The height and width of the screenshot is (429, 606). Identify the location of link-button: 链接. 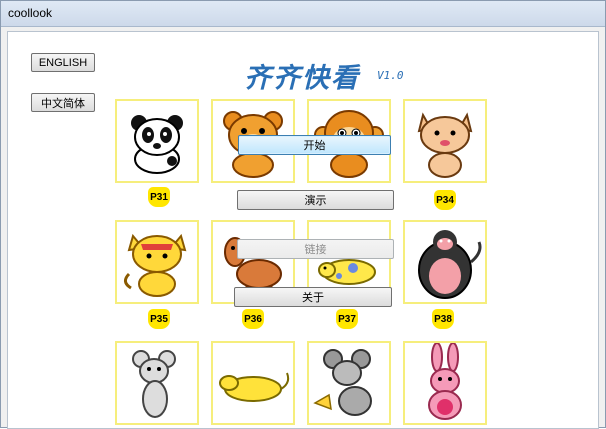
(315, 249).